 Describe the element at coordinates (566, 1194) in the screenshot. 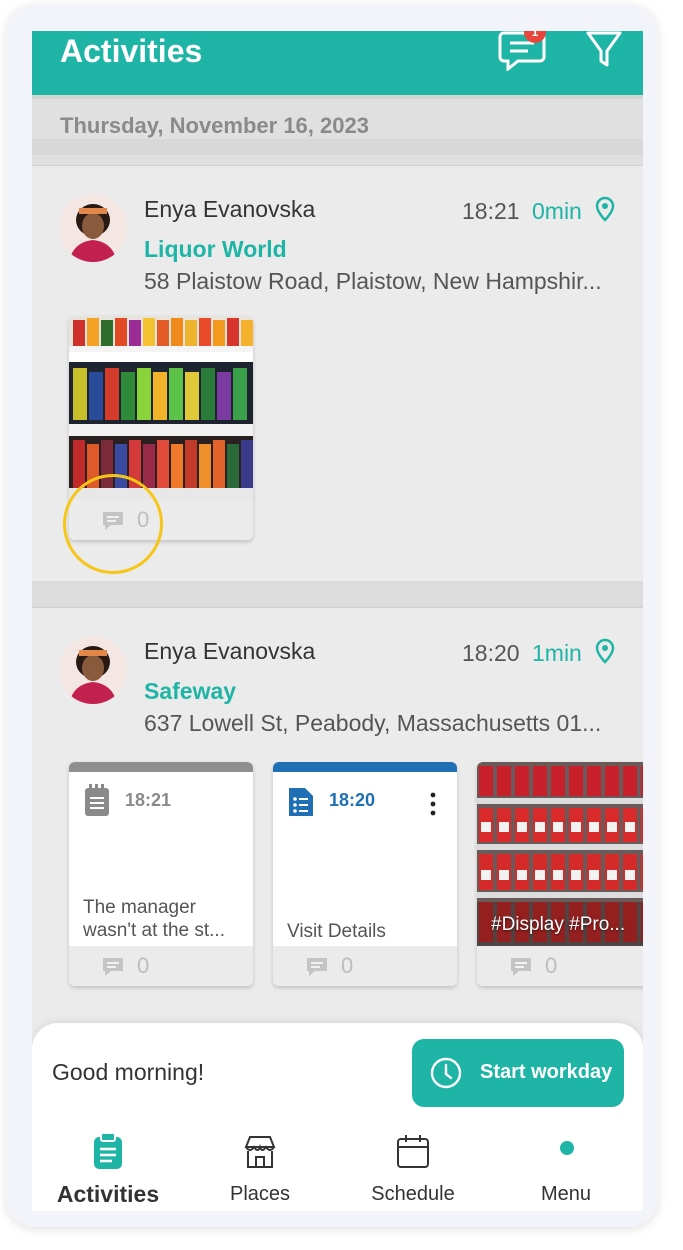

I see `nav-label: Menu` at that location.